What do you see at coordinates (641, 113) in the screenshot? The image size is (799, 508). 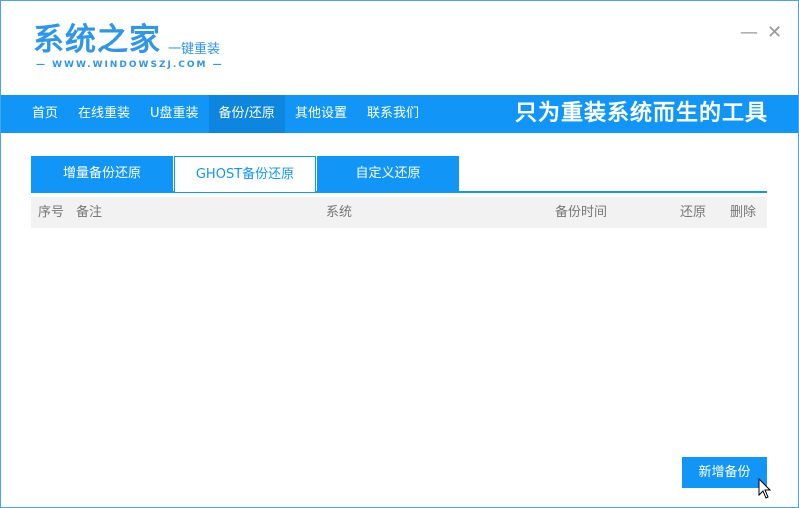 I see `slogan: 只为重装系统而生的工具` at bounding box center [641, 113].